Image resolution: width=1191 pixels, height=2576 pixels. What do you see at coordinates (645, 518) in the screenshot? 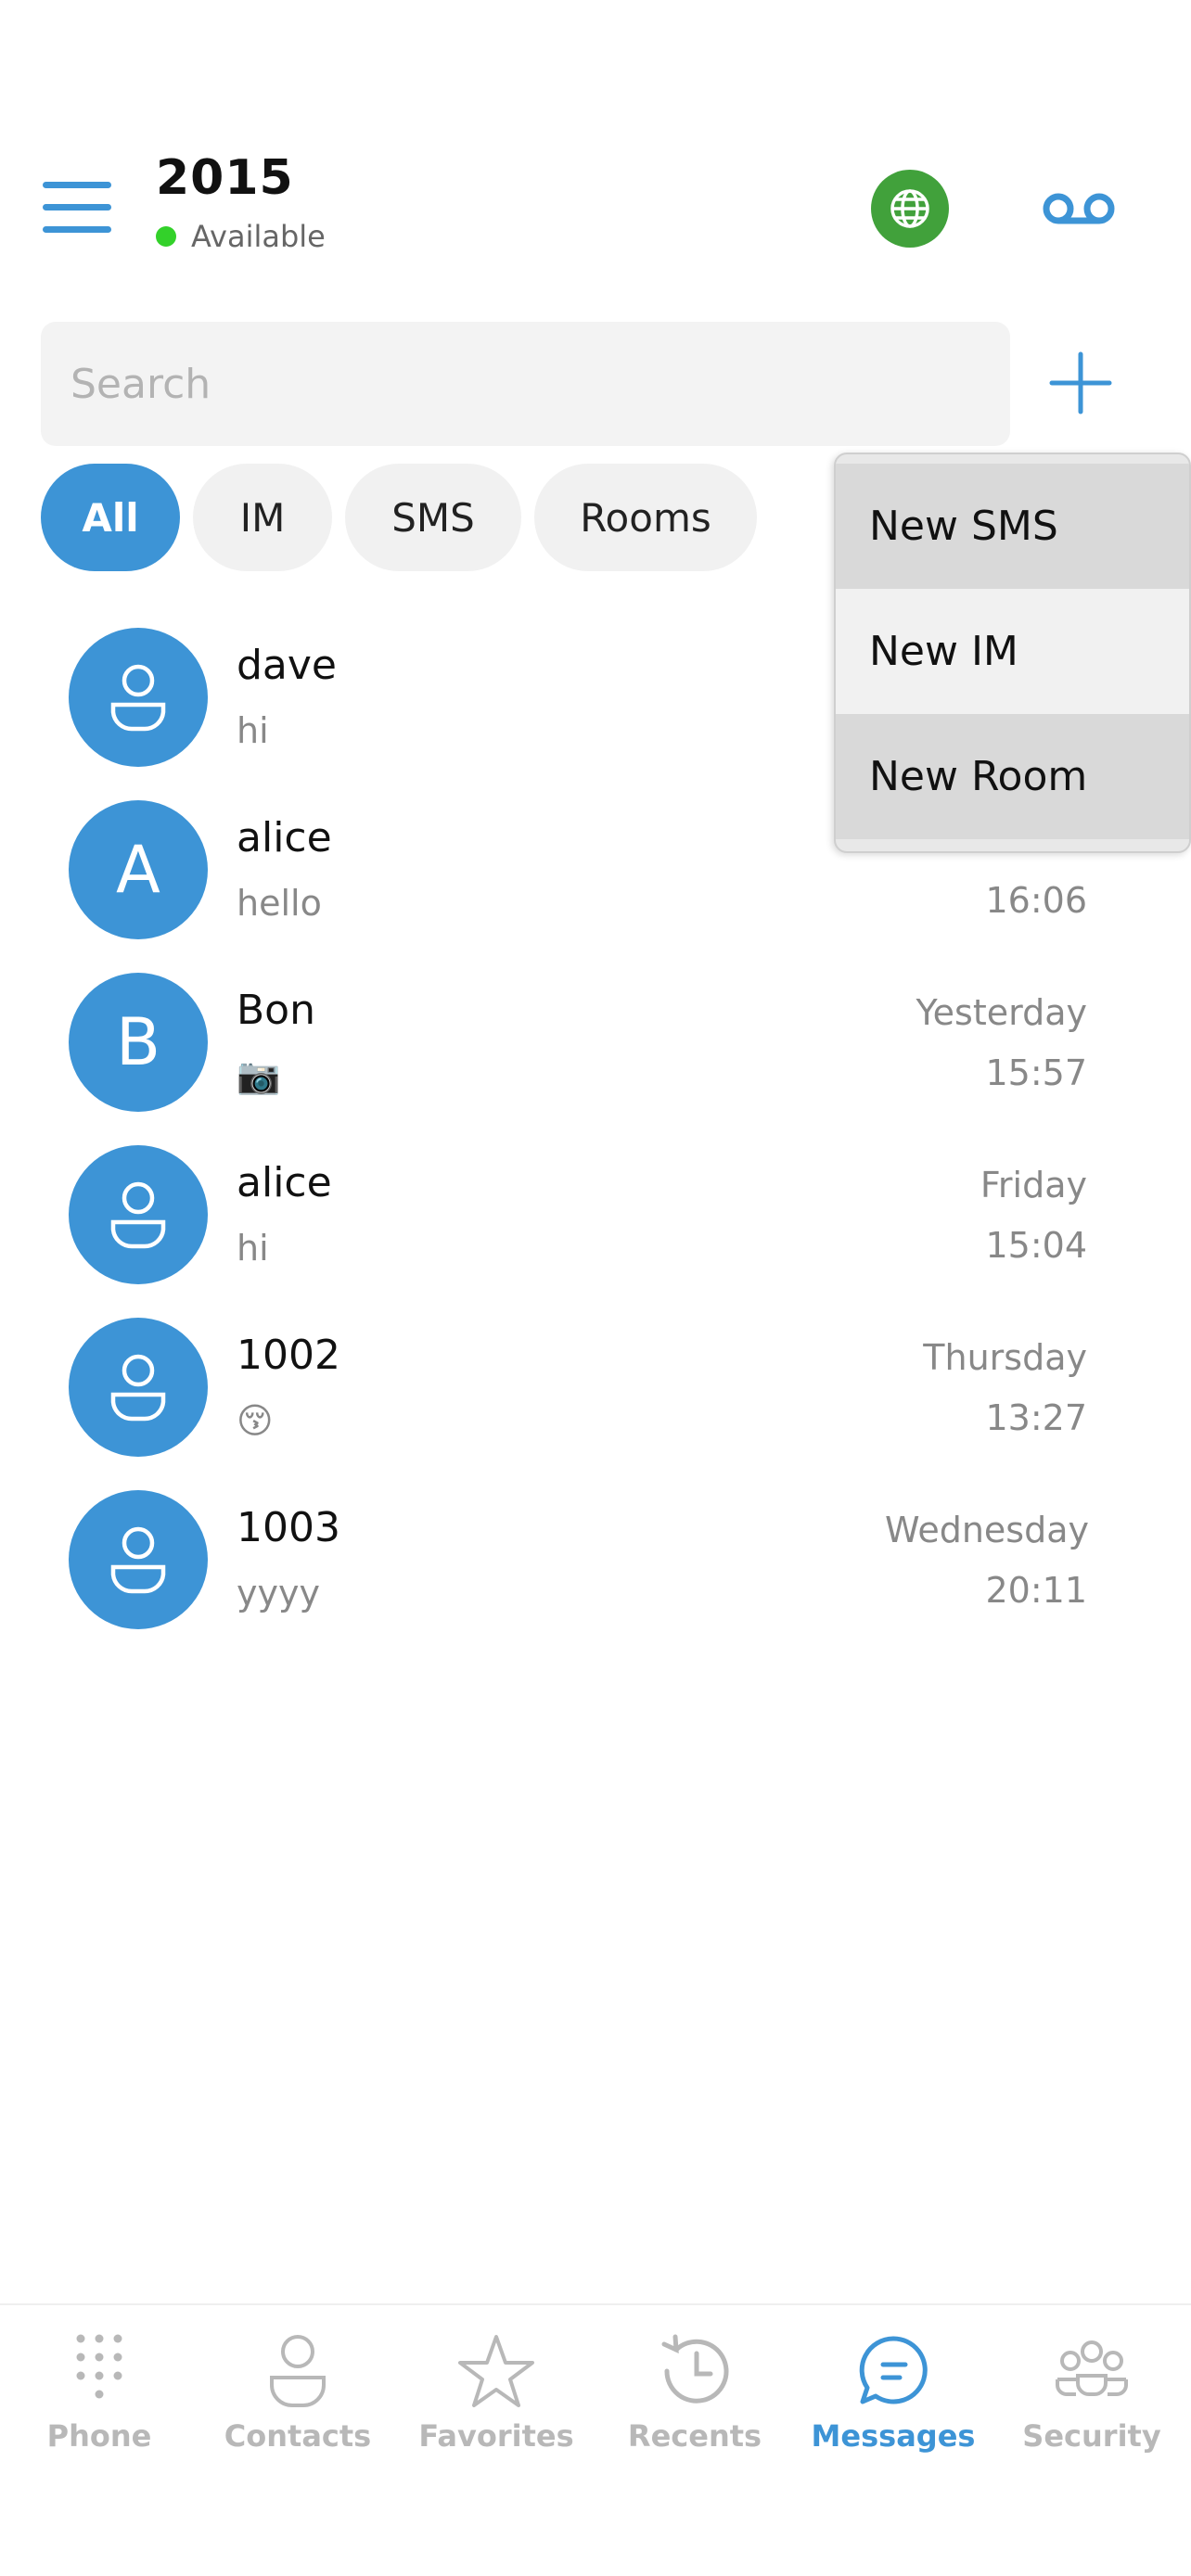
I see `filter-rooms: Rooms` at bounding box center [645, 518].